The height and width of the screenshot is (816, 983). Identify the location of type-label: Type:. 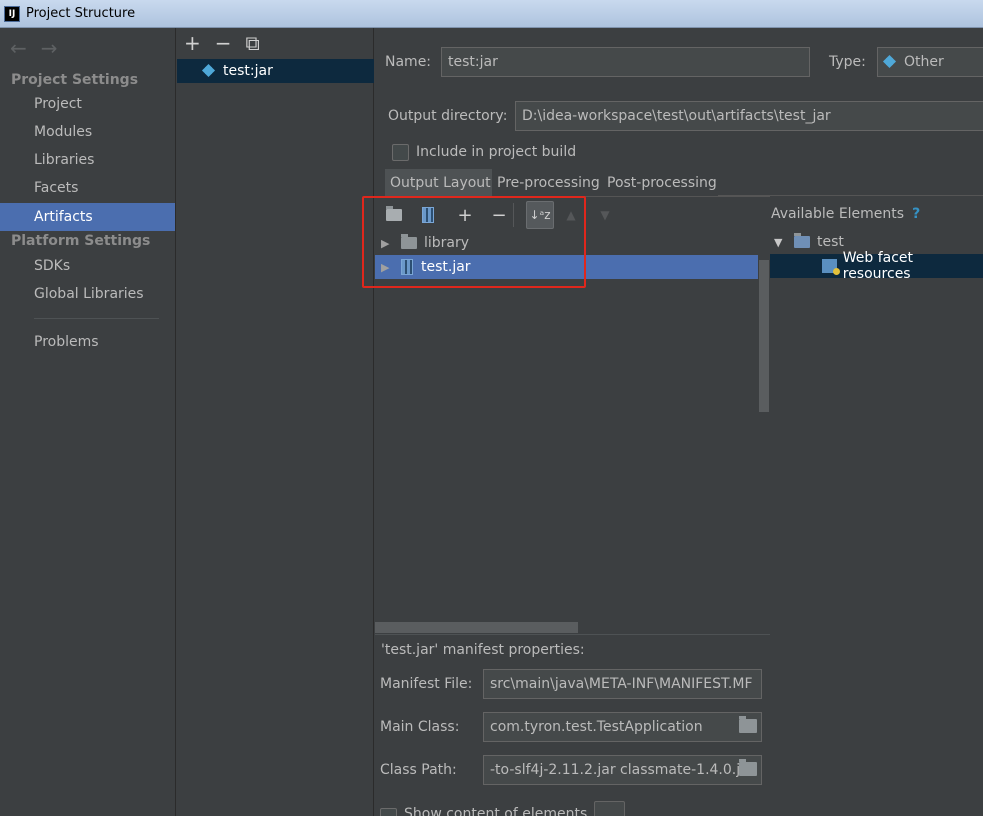
(847, 62).